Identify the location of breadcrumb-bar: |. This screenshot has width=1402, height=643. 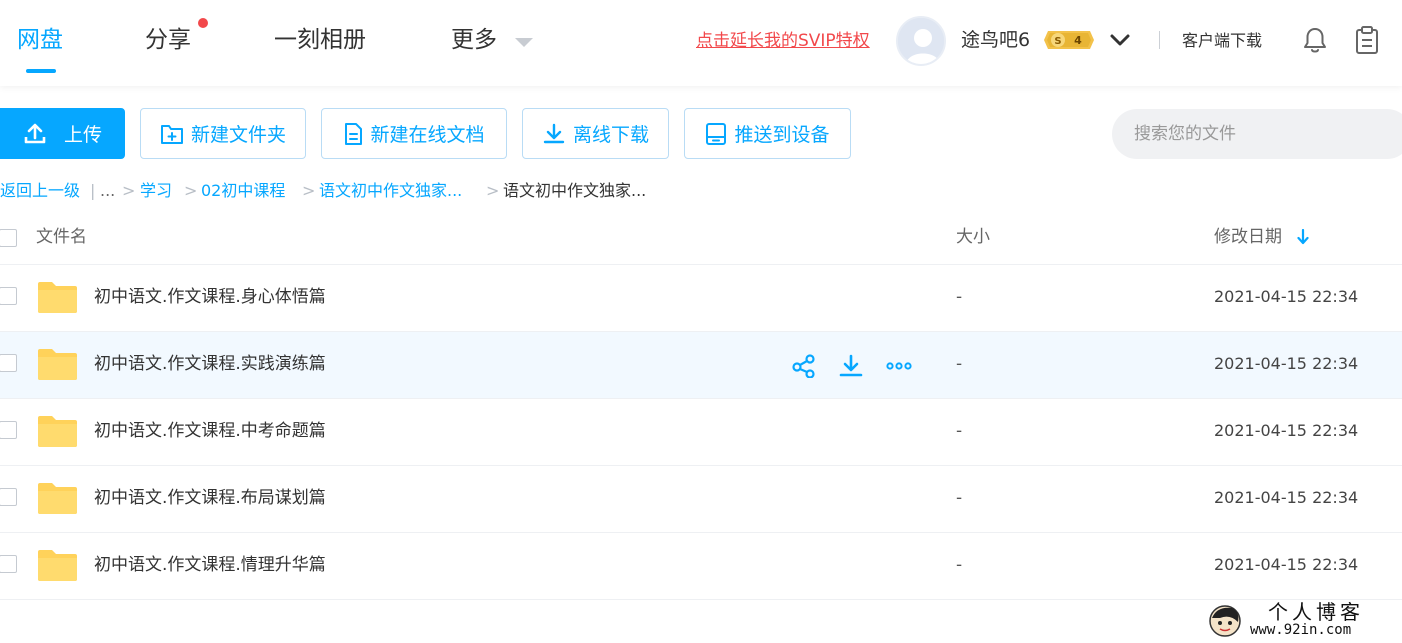
(93, 190).